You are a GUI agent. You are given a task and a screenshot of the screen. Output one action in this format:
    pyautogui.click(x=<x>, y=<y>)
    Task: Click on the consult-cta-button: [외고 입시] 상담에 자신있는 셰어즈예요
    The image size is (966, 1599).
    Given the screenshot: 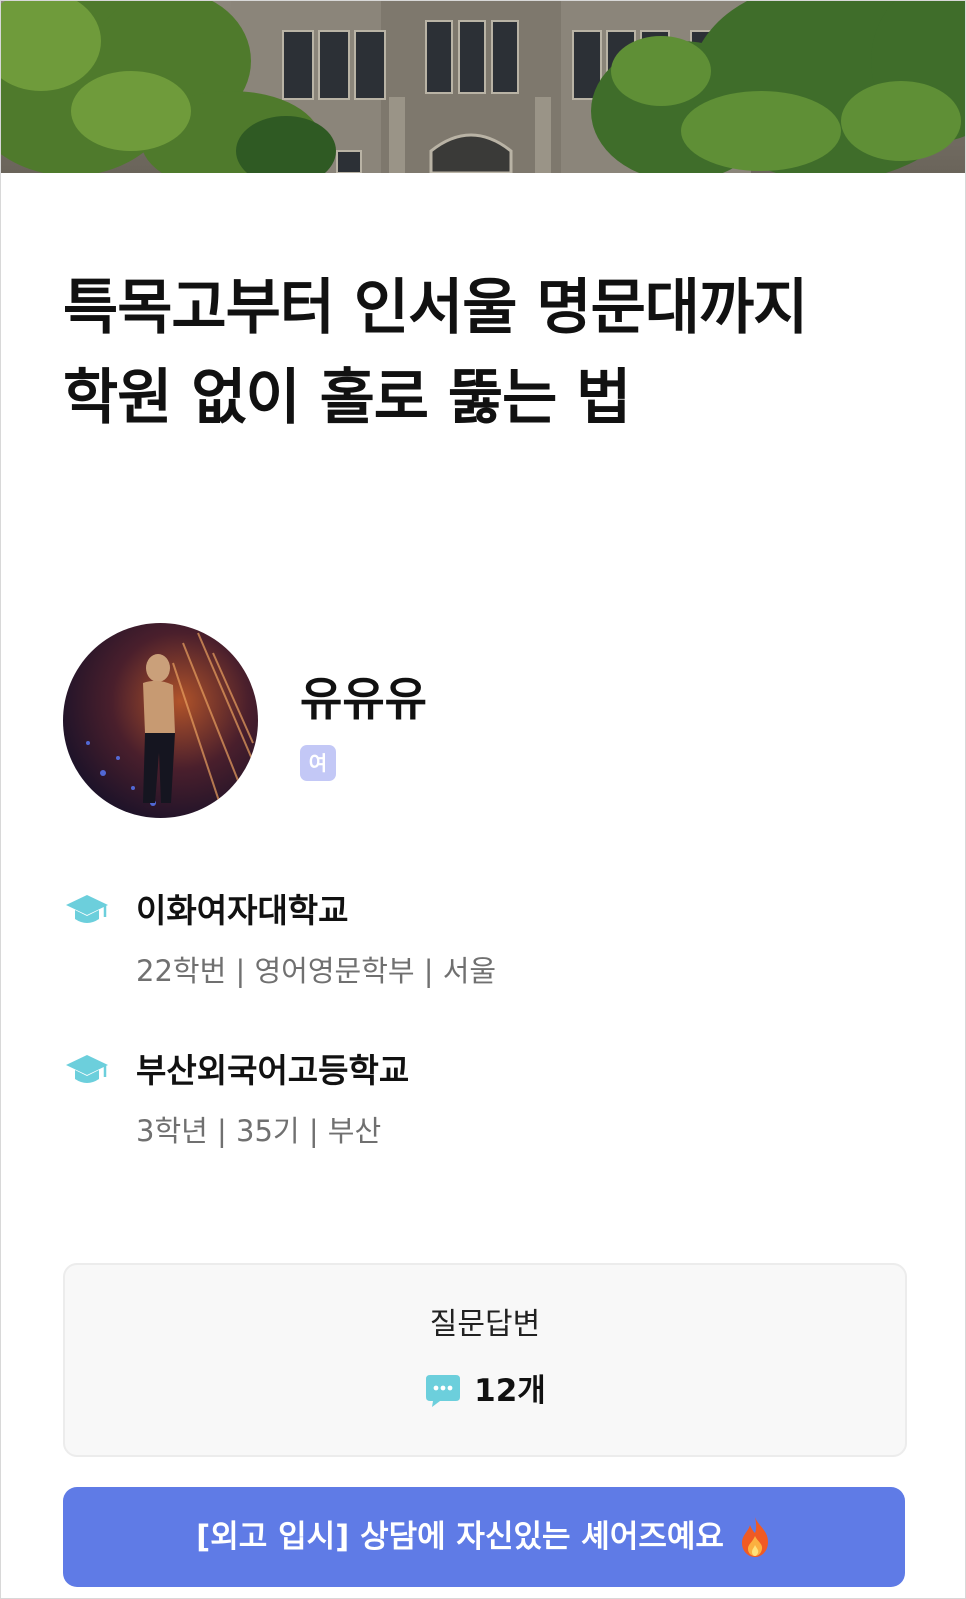 What is the action you would take?
    pyautogui.click(x=484, y=1537)
    